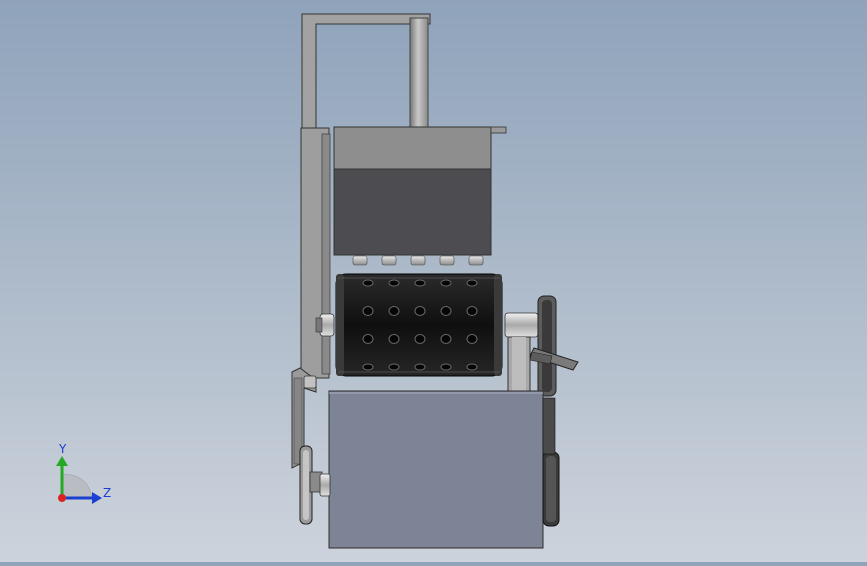 The width and height of the screenshot is (867, 566). Describe the element at coordinates (551, 462) in the screenshot. I see `right-wheel` at that location.